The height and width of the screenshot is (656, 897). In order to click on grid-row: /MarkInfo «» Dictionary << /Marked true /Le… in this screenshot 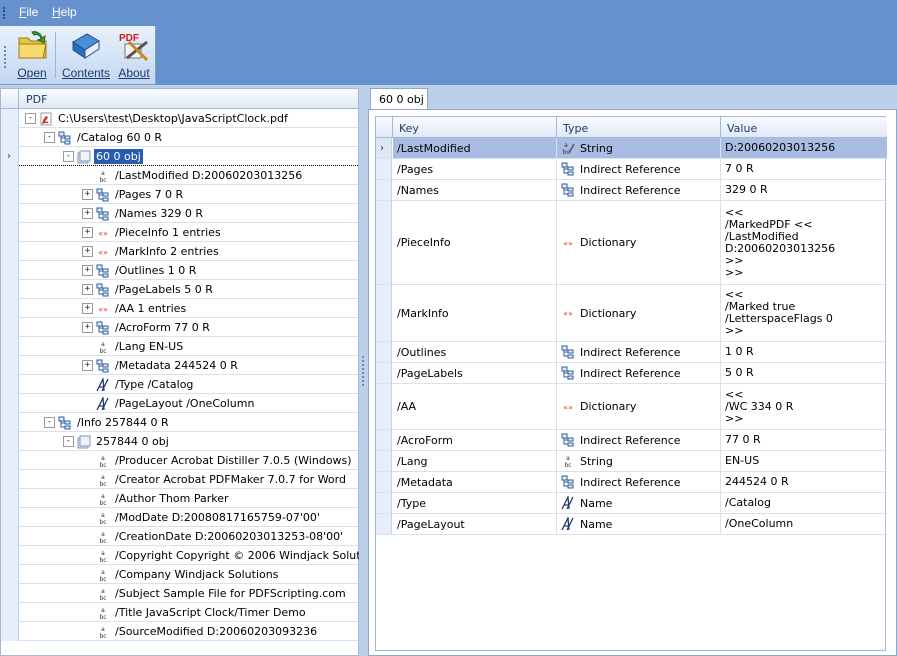, I will do `click(631, 313)`.